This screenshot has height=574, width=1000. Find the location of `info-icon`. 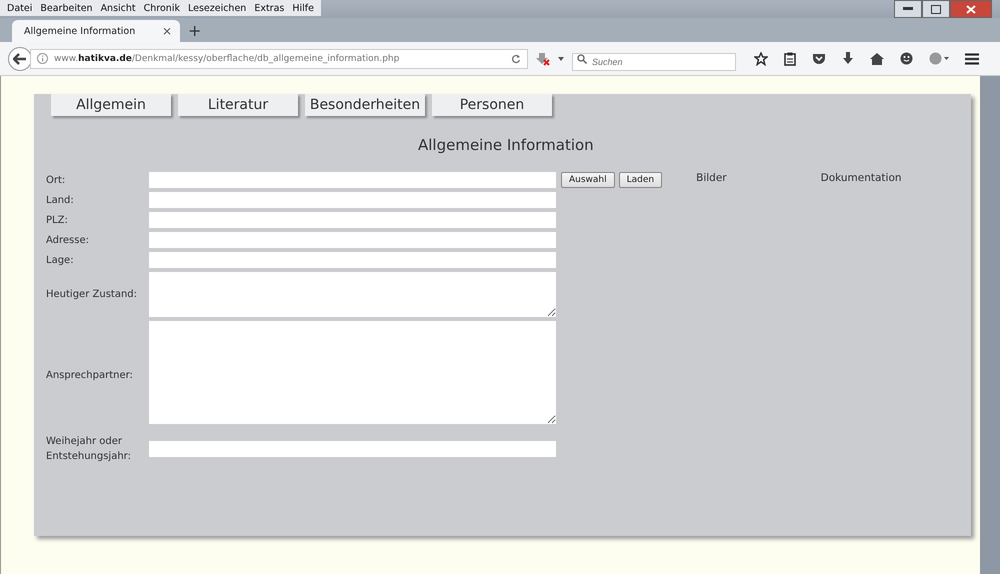

info-icon is located at coordinates (42, 58).